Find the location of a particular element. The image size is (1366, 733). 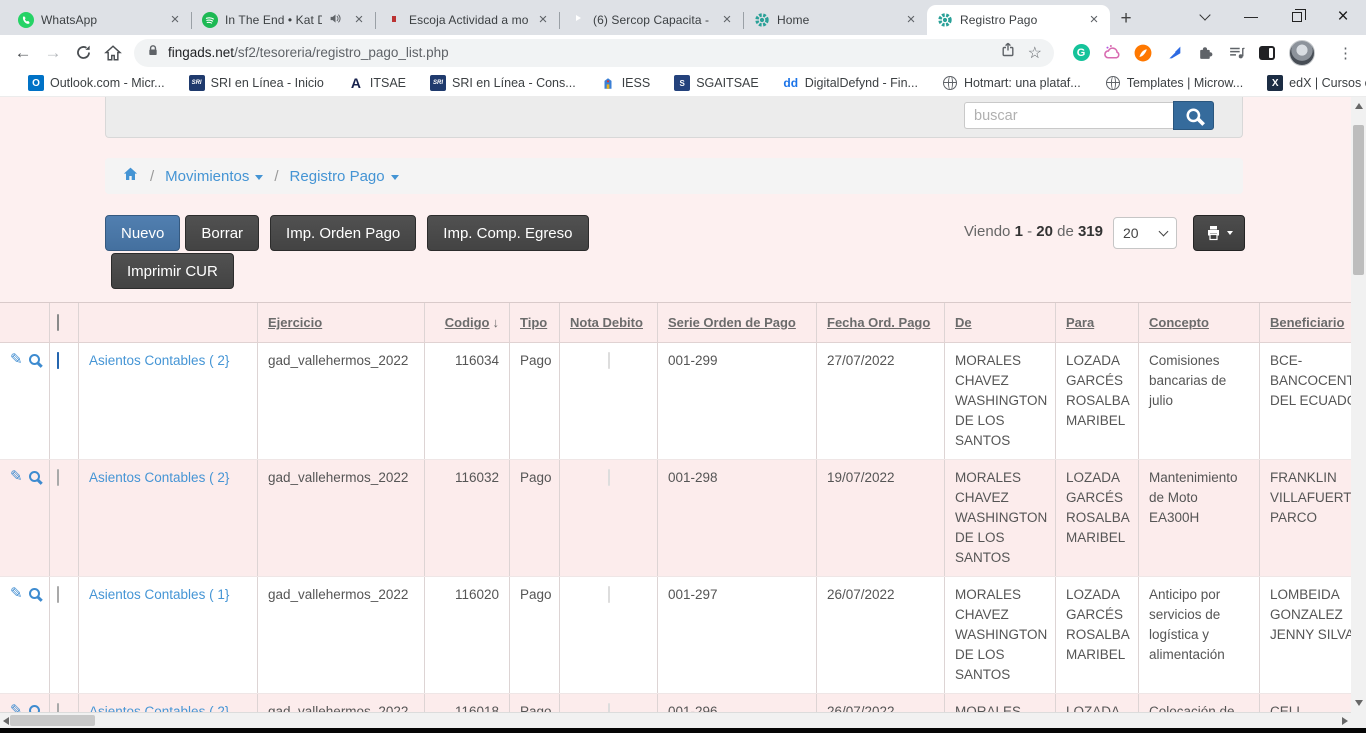

page-size-select: 20 is located at coordinates (1145, 233).